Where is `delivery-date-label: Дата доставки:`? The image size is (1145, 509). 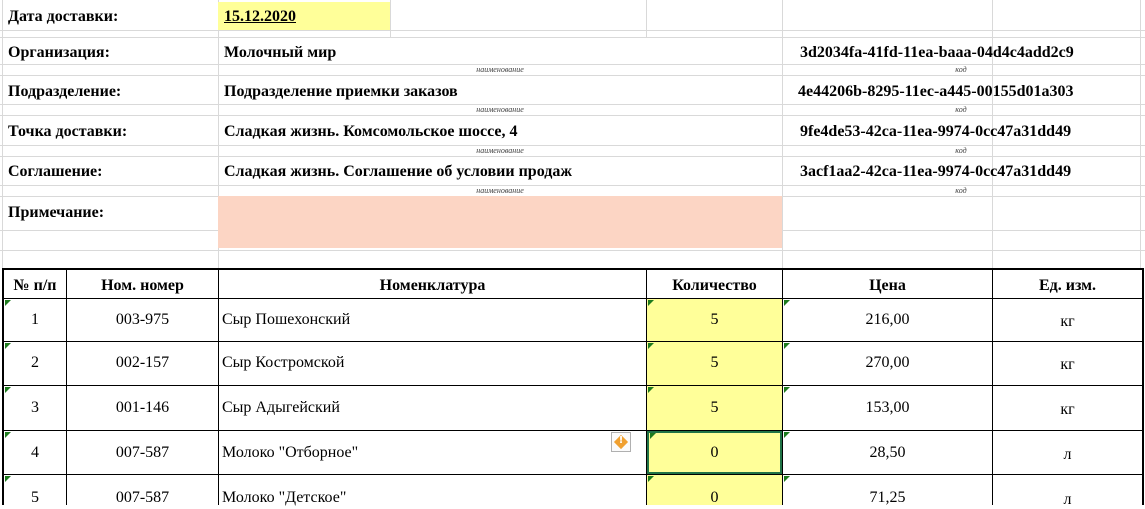 delivery-date-label: Дата доставки: is located at coordinates (63, 16).